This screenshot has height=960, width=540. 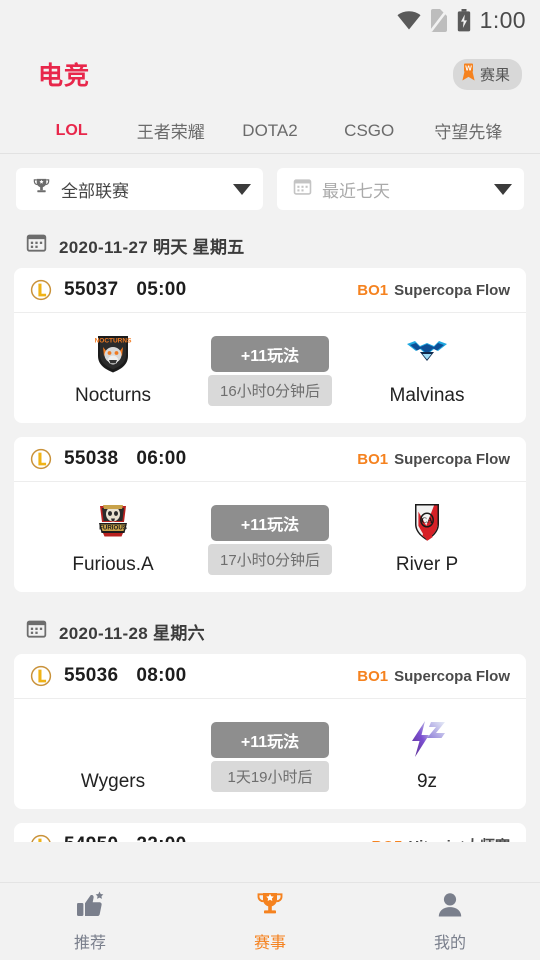 I want to click on results-button: W 赛果, so click(x=487, y=74).